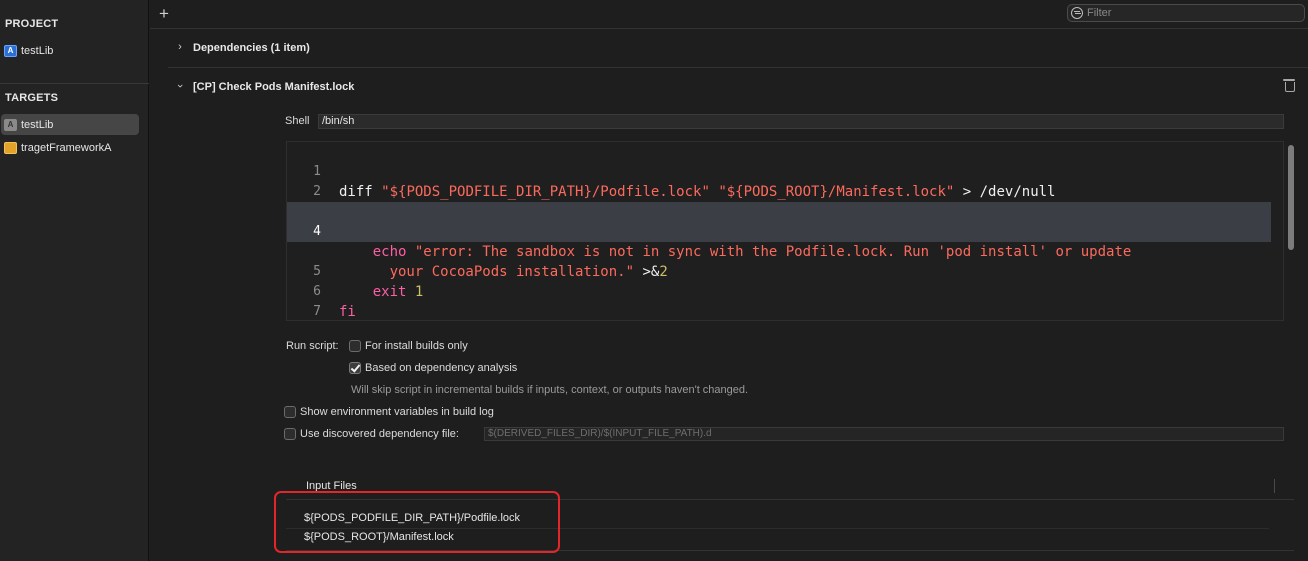  What do you see at coordinates (180, 86) in the screenshot?
I see `chevron-down-icon: ›` at bounding box center [180, 86].